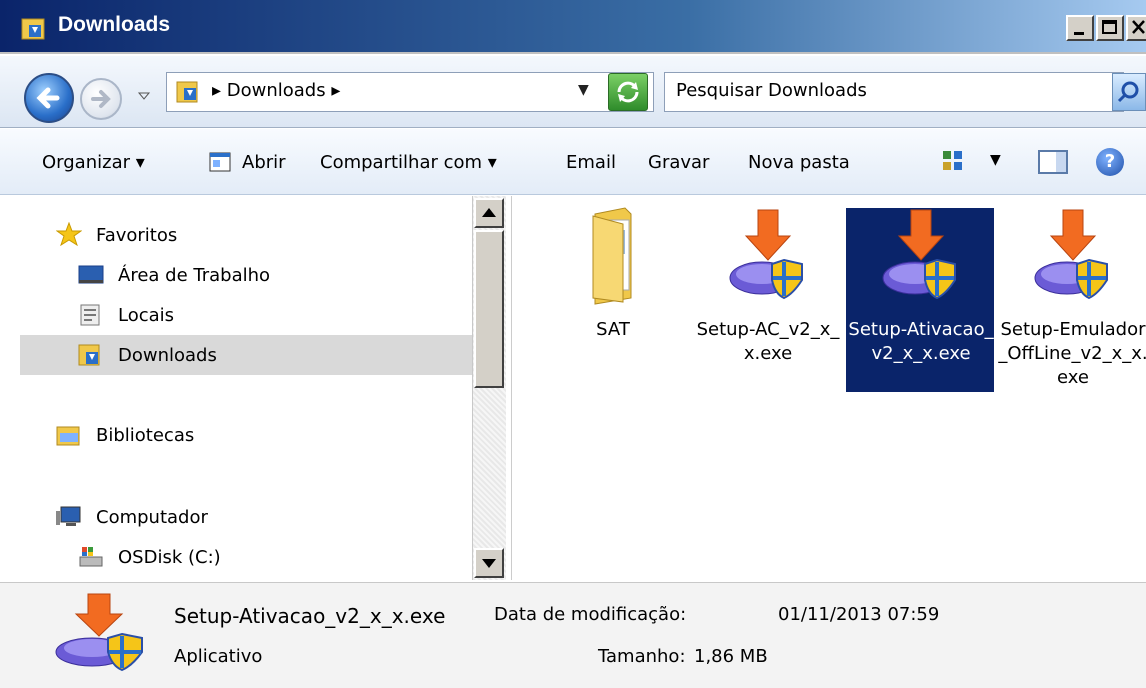 The width and height of the screenshot is (1146, 688). I want to click on nav-item-bibliotecas: Bibliotecas, so click(145, 435).